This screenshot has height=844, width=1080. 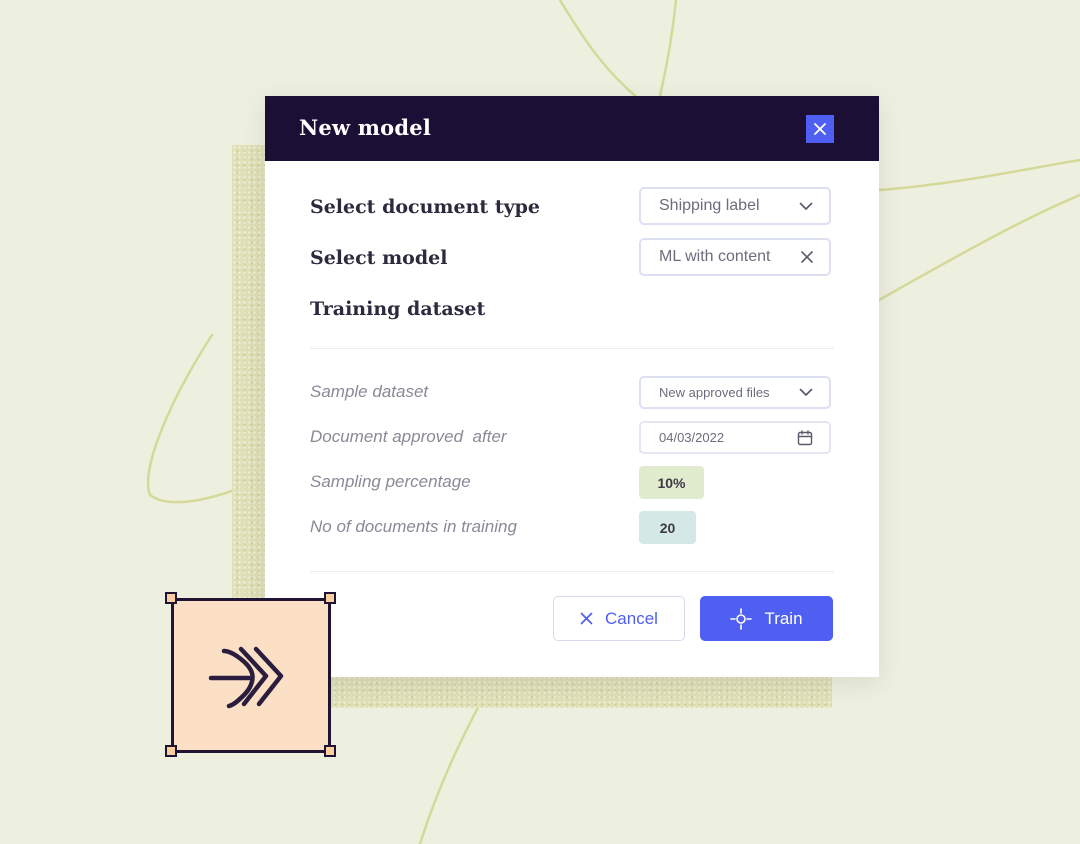 What do you see at coordinates (171, 751) in the screenshot?
I see `resize-handle-bottom-left` at bounding box center [171, 751].